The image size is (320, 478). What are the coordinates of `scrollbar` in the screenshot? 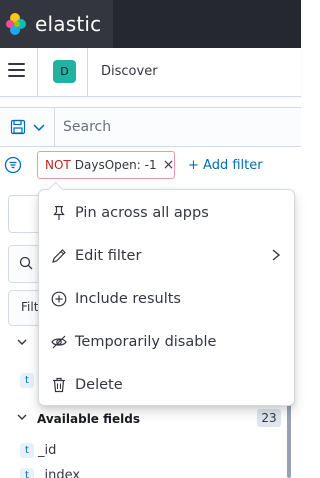 It's located at (289, 439).